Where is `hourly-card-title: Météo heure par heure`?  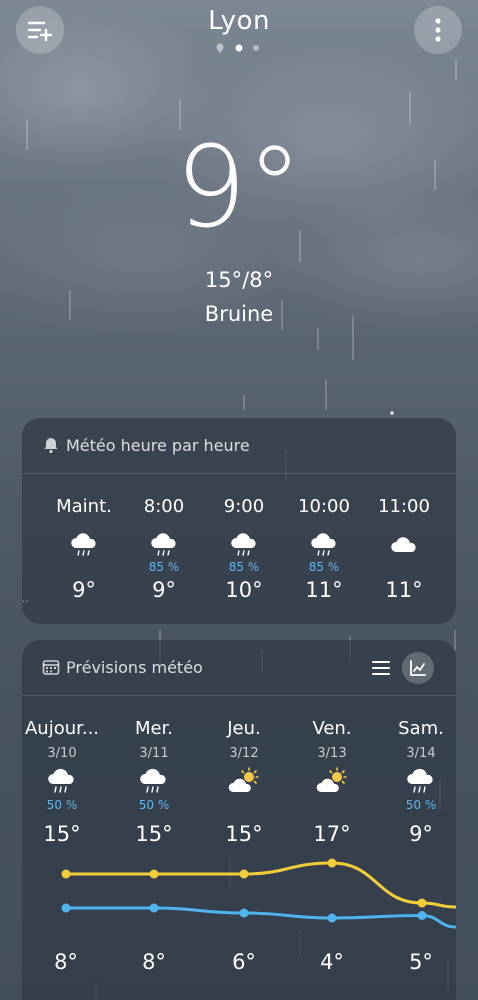 hourly-card-title: Météo heure par heure is located at coordinates (158, 445).